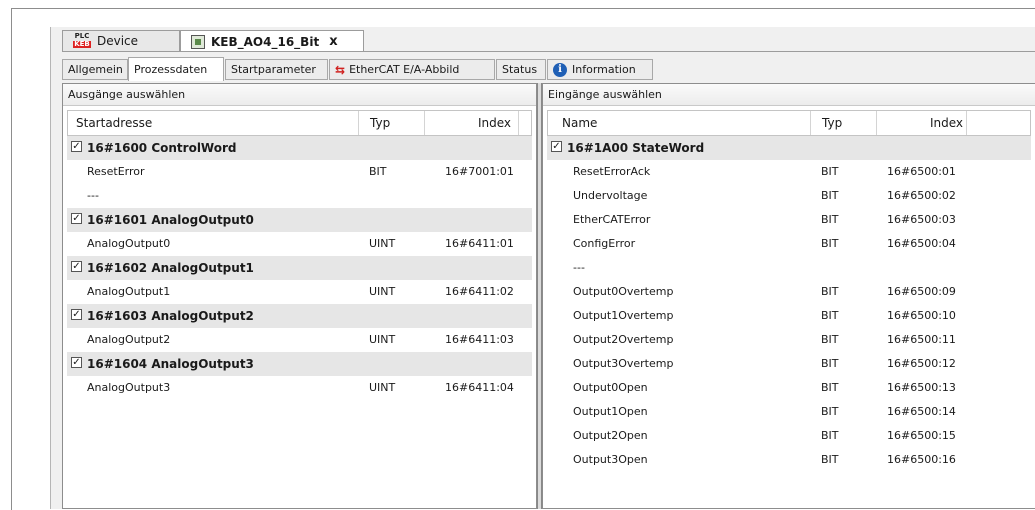 This screenshot has height=510, width=1035. Describe the element at coordinates (129, 291) in the screenshot. I see `cell-name: AnalogOutput1` at that location.